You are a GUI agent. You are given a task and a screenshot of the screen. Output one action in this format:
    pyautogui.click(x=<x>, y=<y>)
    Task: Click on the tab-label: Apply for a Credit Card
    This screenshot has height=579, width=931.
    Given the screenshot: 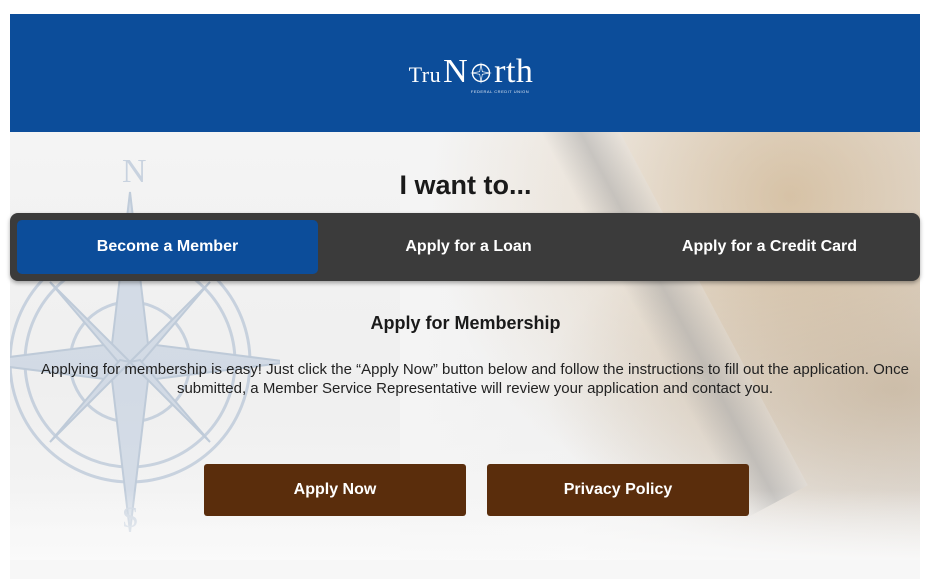 What is the action you would take?
    pyautogui.click(x=769, y=246)
    